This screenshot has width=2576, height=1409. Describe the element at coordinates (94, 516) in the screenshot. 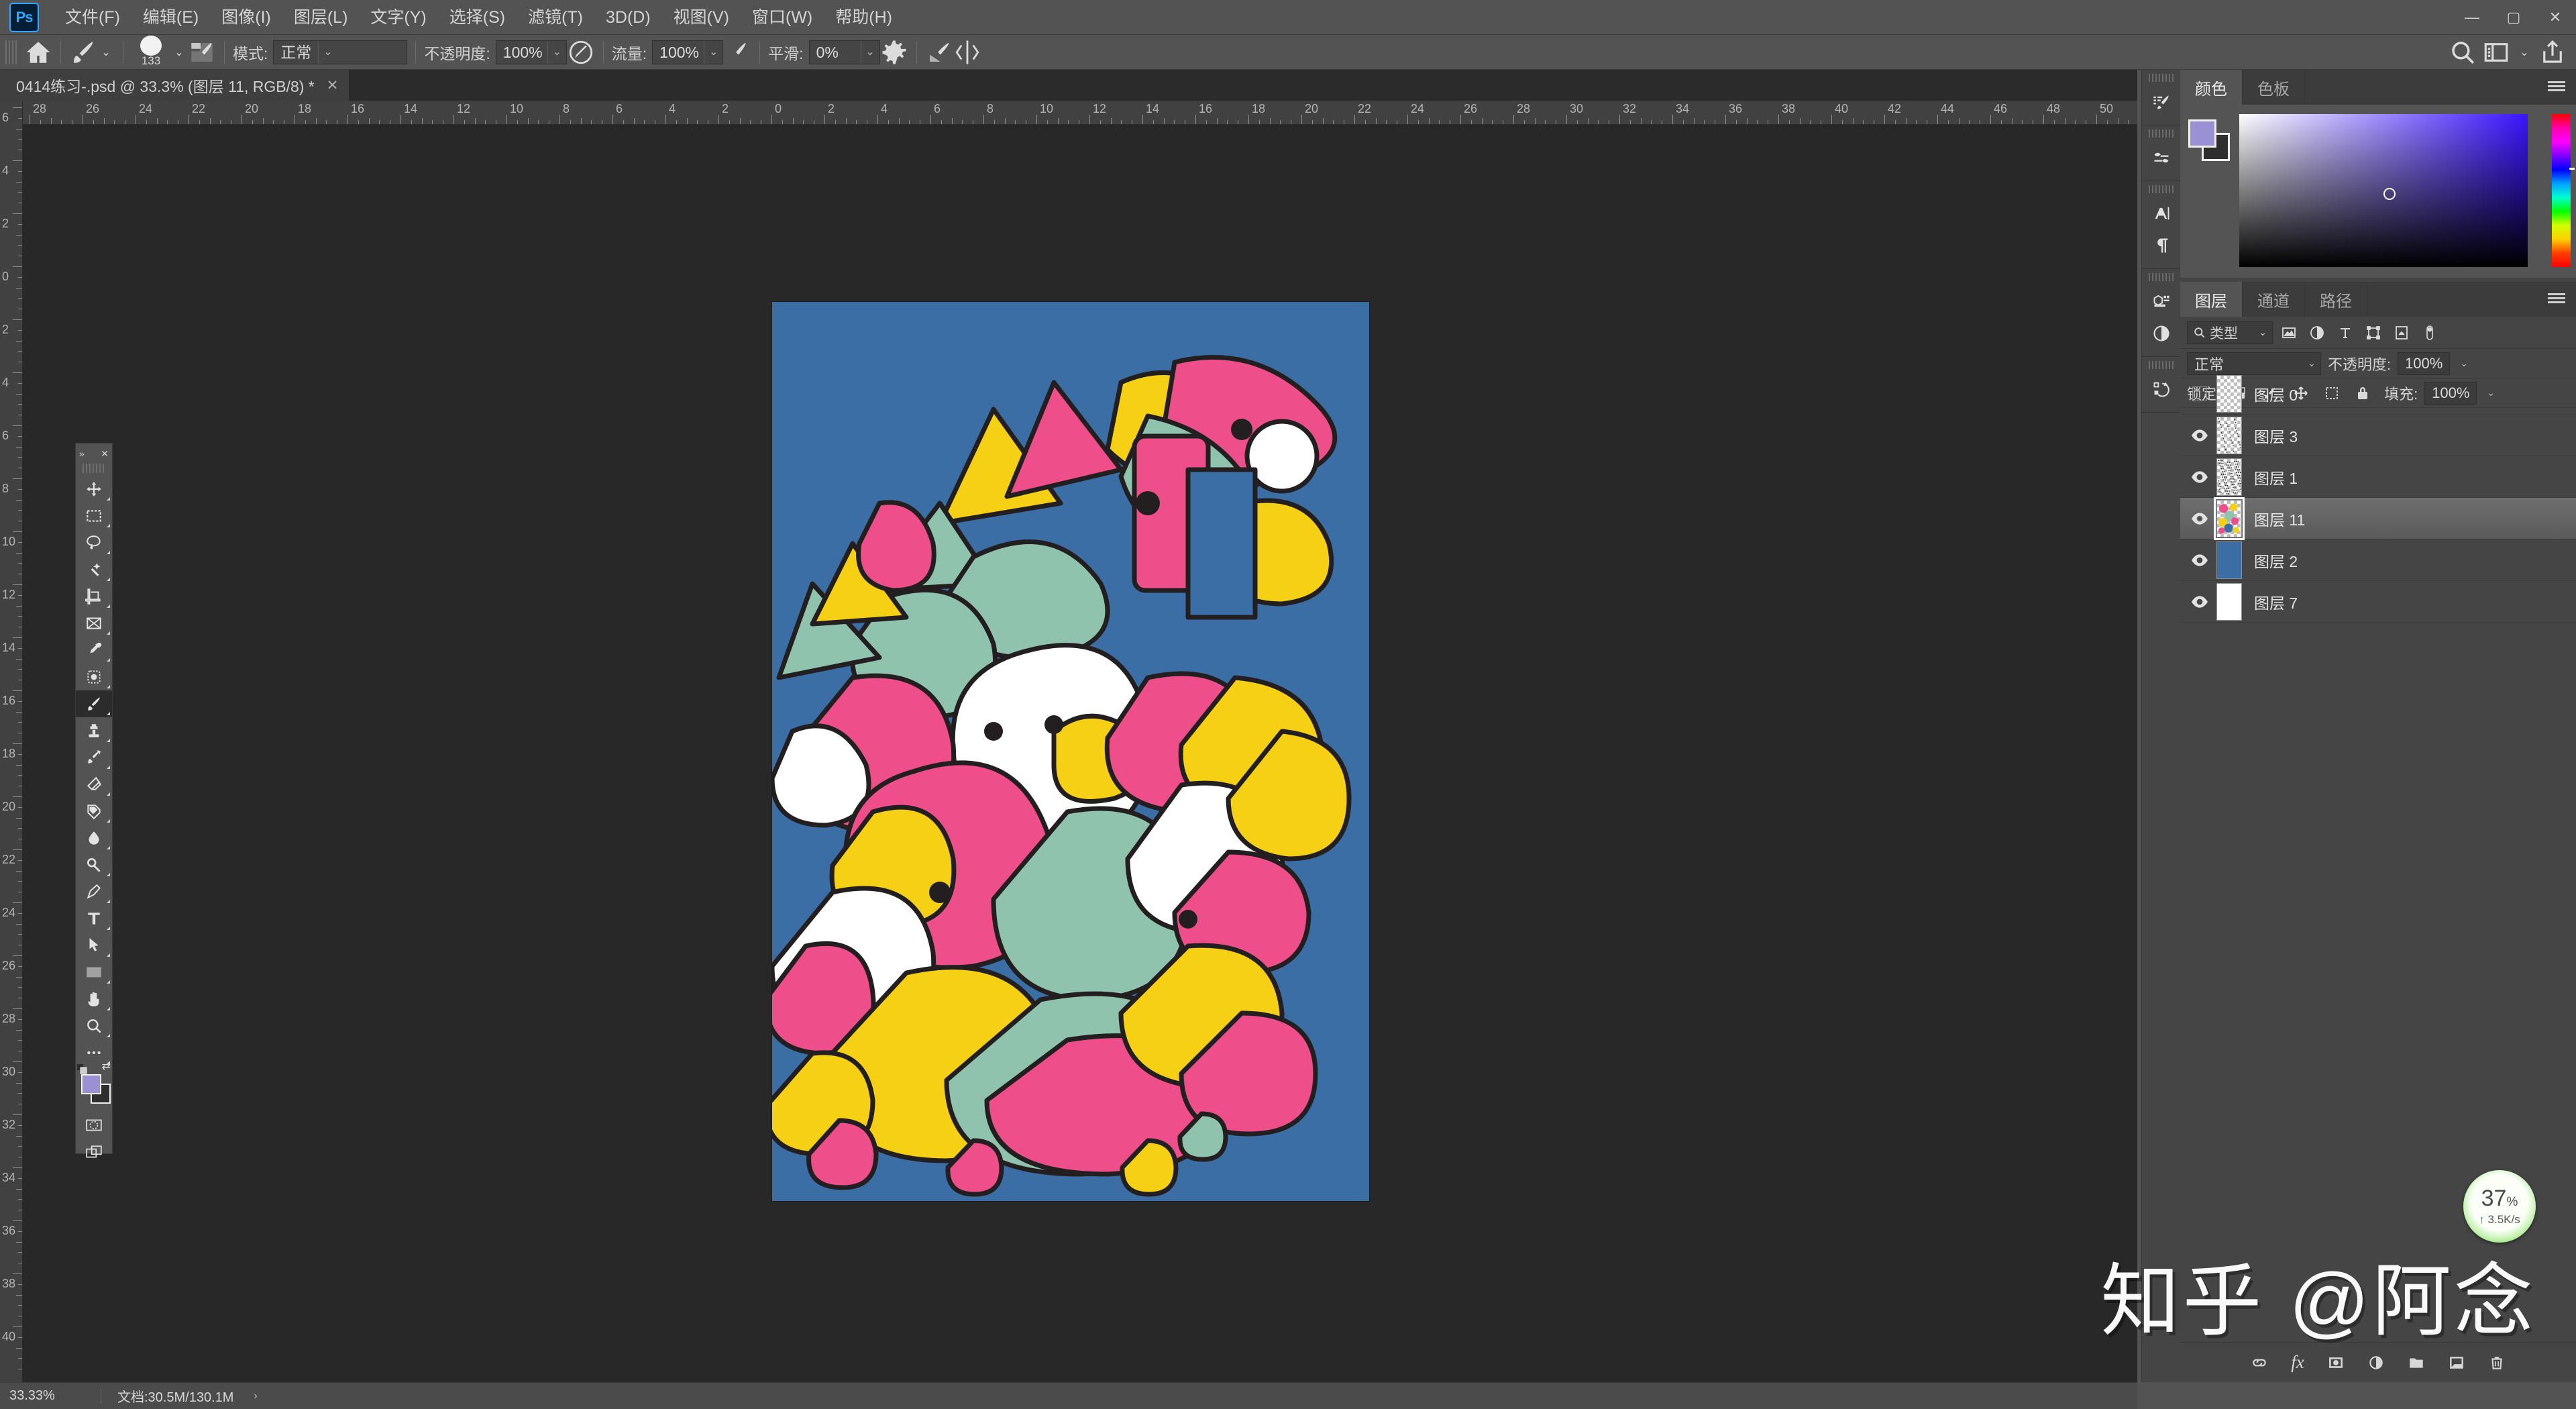

I see `marquee-tool` at that location.